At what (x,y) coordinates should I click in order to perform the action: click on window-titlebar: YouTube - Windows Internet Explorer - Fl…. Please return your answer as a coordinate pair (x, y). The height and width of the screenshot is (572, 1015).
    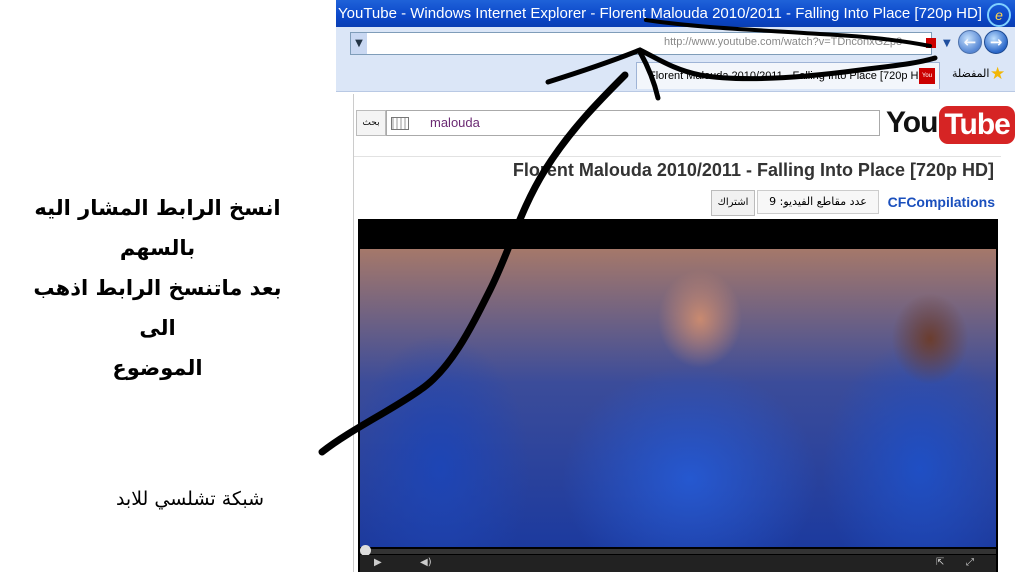
    Looking at the image, I should click on (675, 13).